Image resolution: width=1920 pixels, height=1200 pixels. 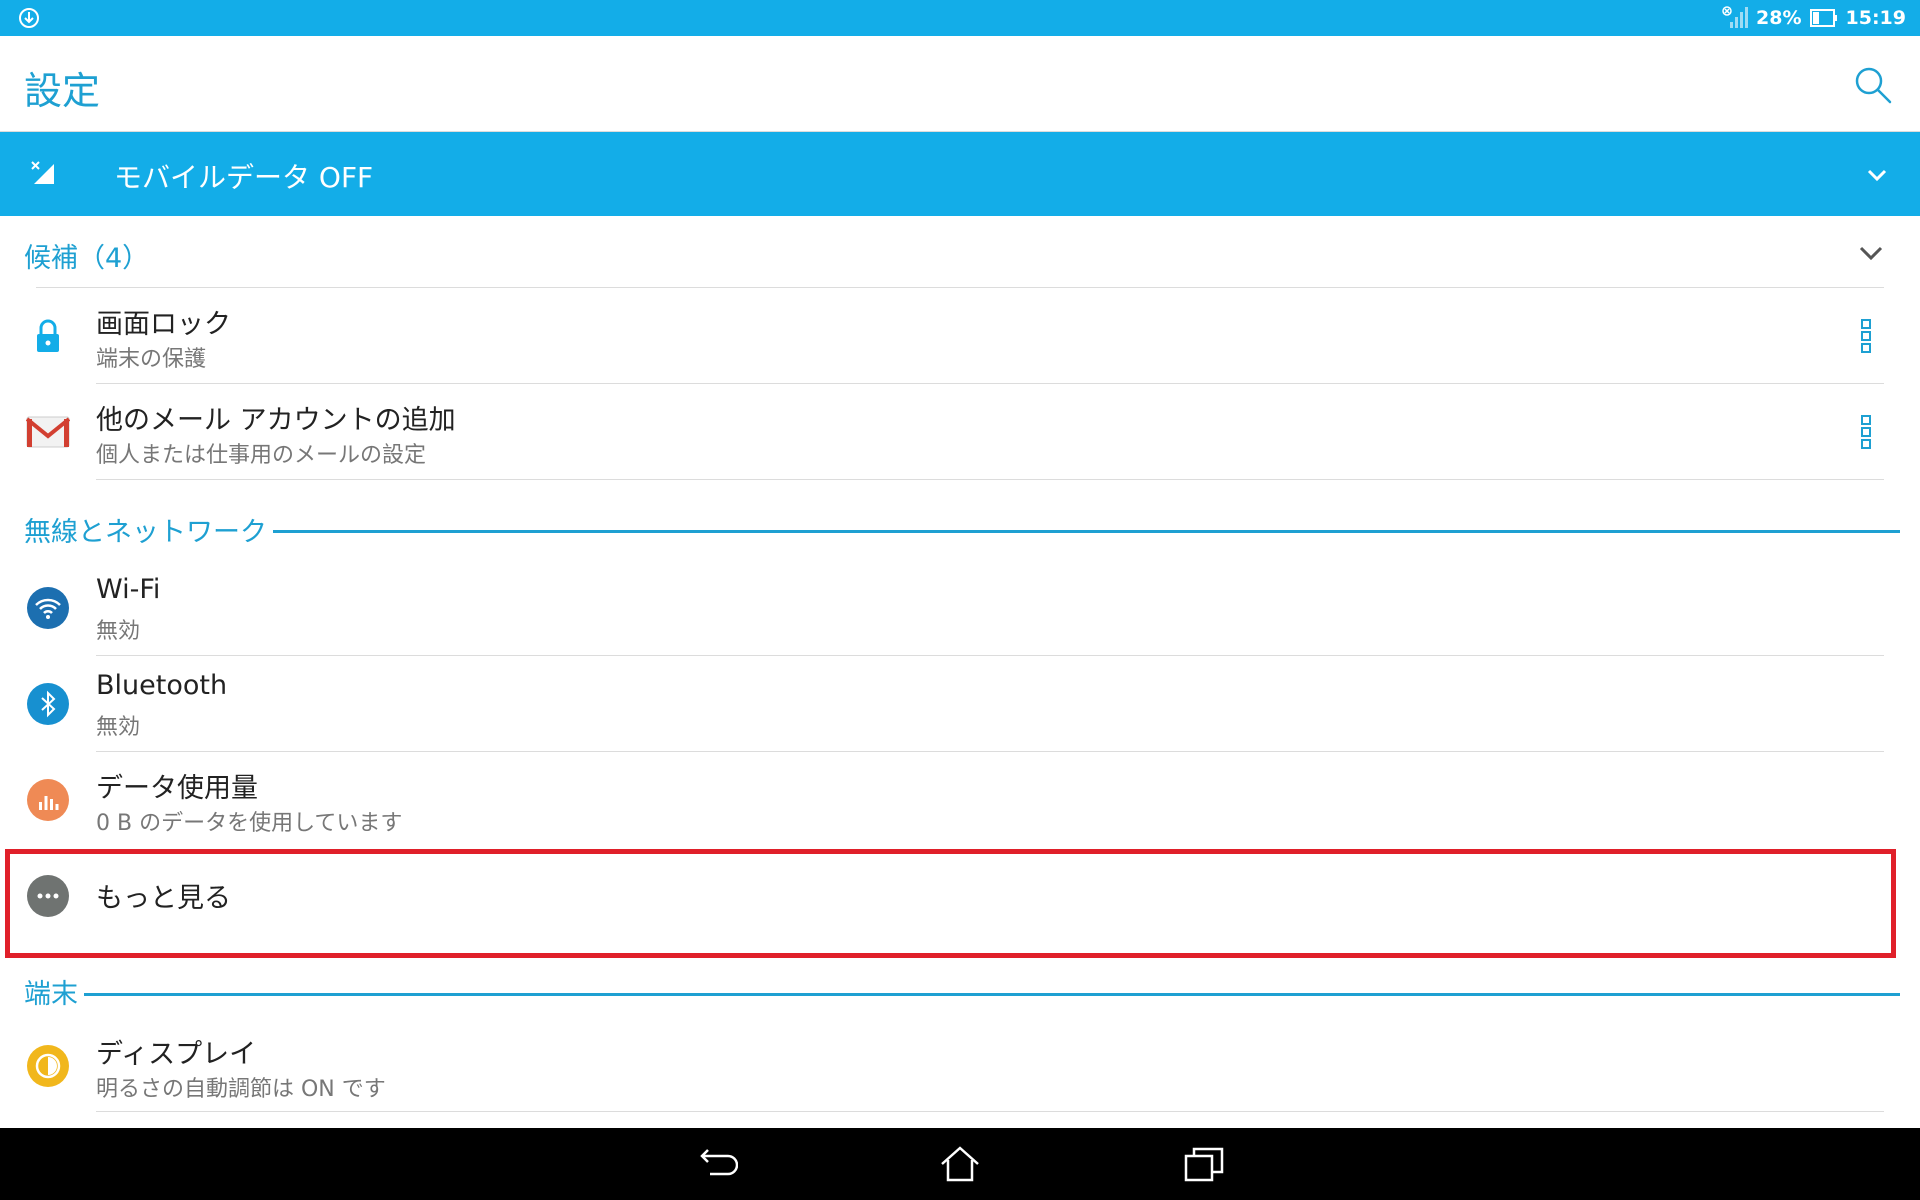 I want to click on item-title: Bluetooth, so click(x=162, y=685).